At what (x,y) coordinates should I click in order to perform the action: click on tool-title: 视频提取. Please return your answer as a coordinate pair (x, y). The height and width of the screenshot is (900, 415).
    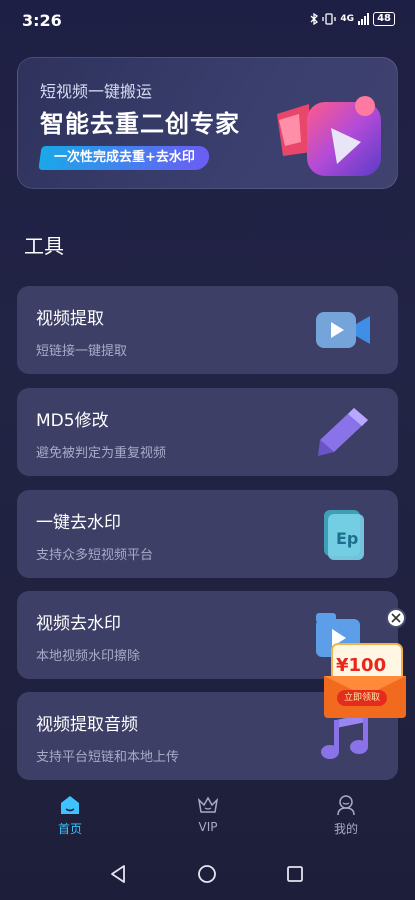
    Looking at the image, I should click on (70, 319).